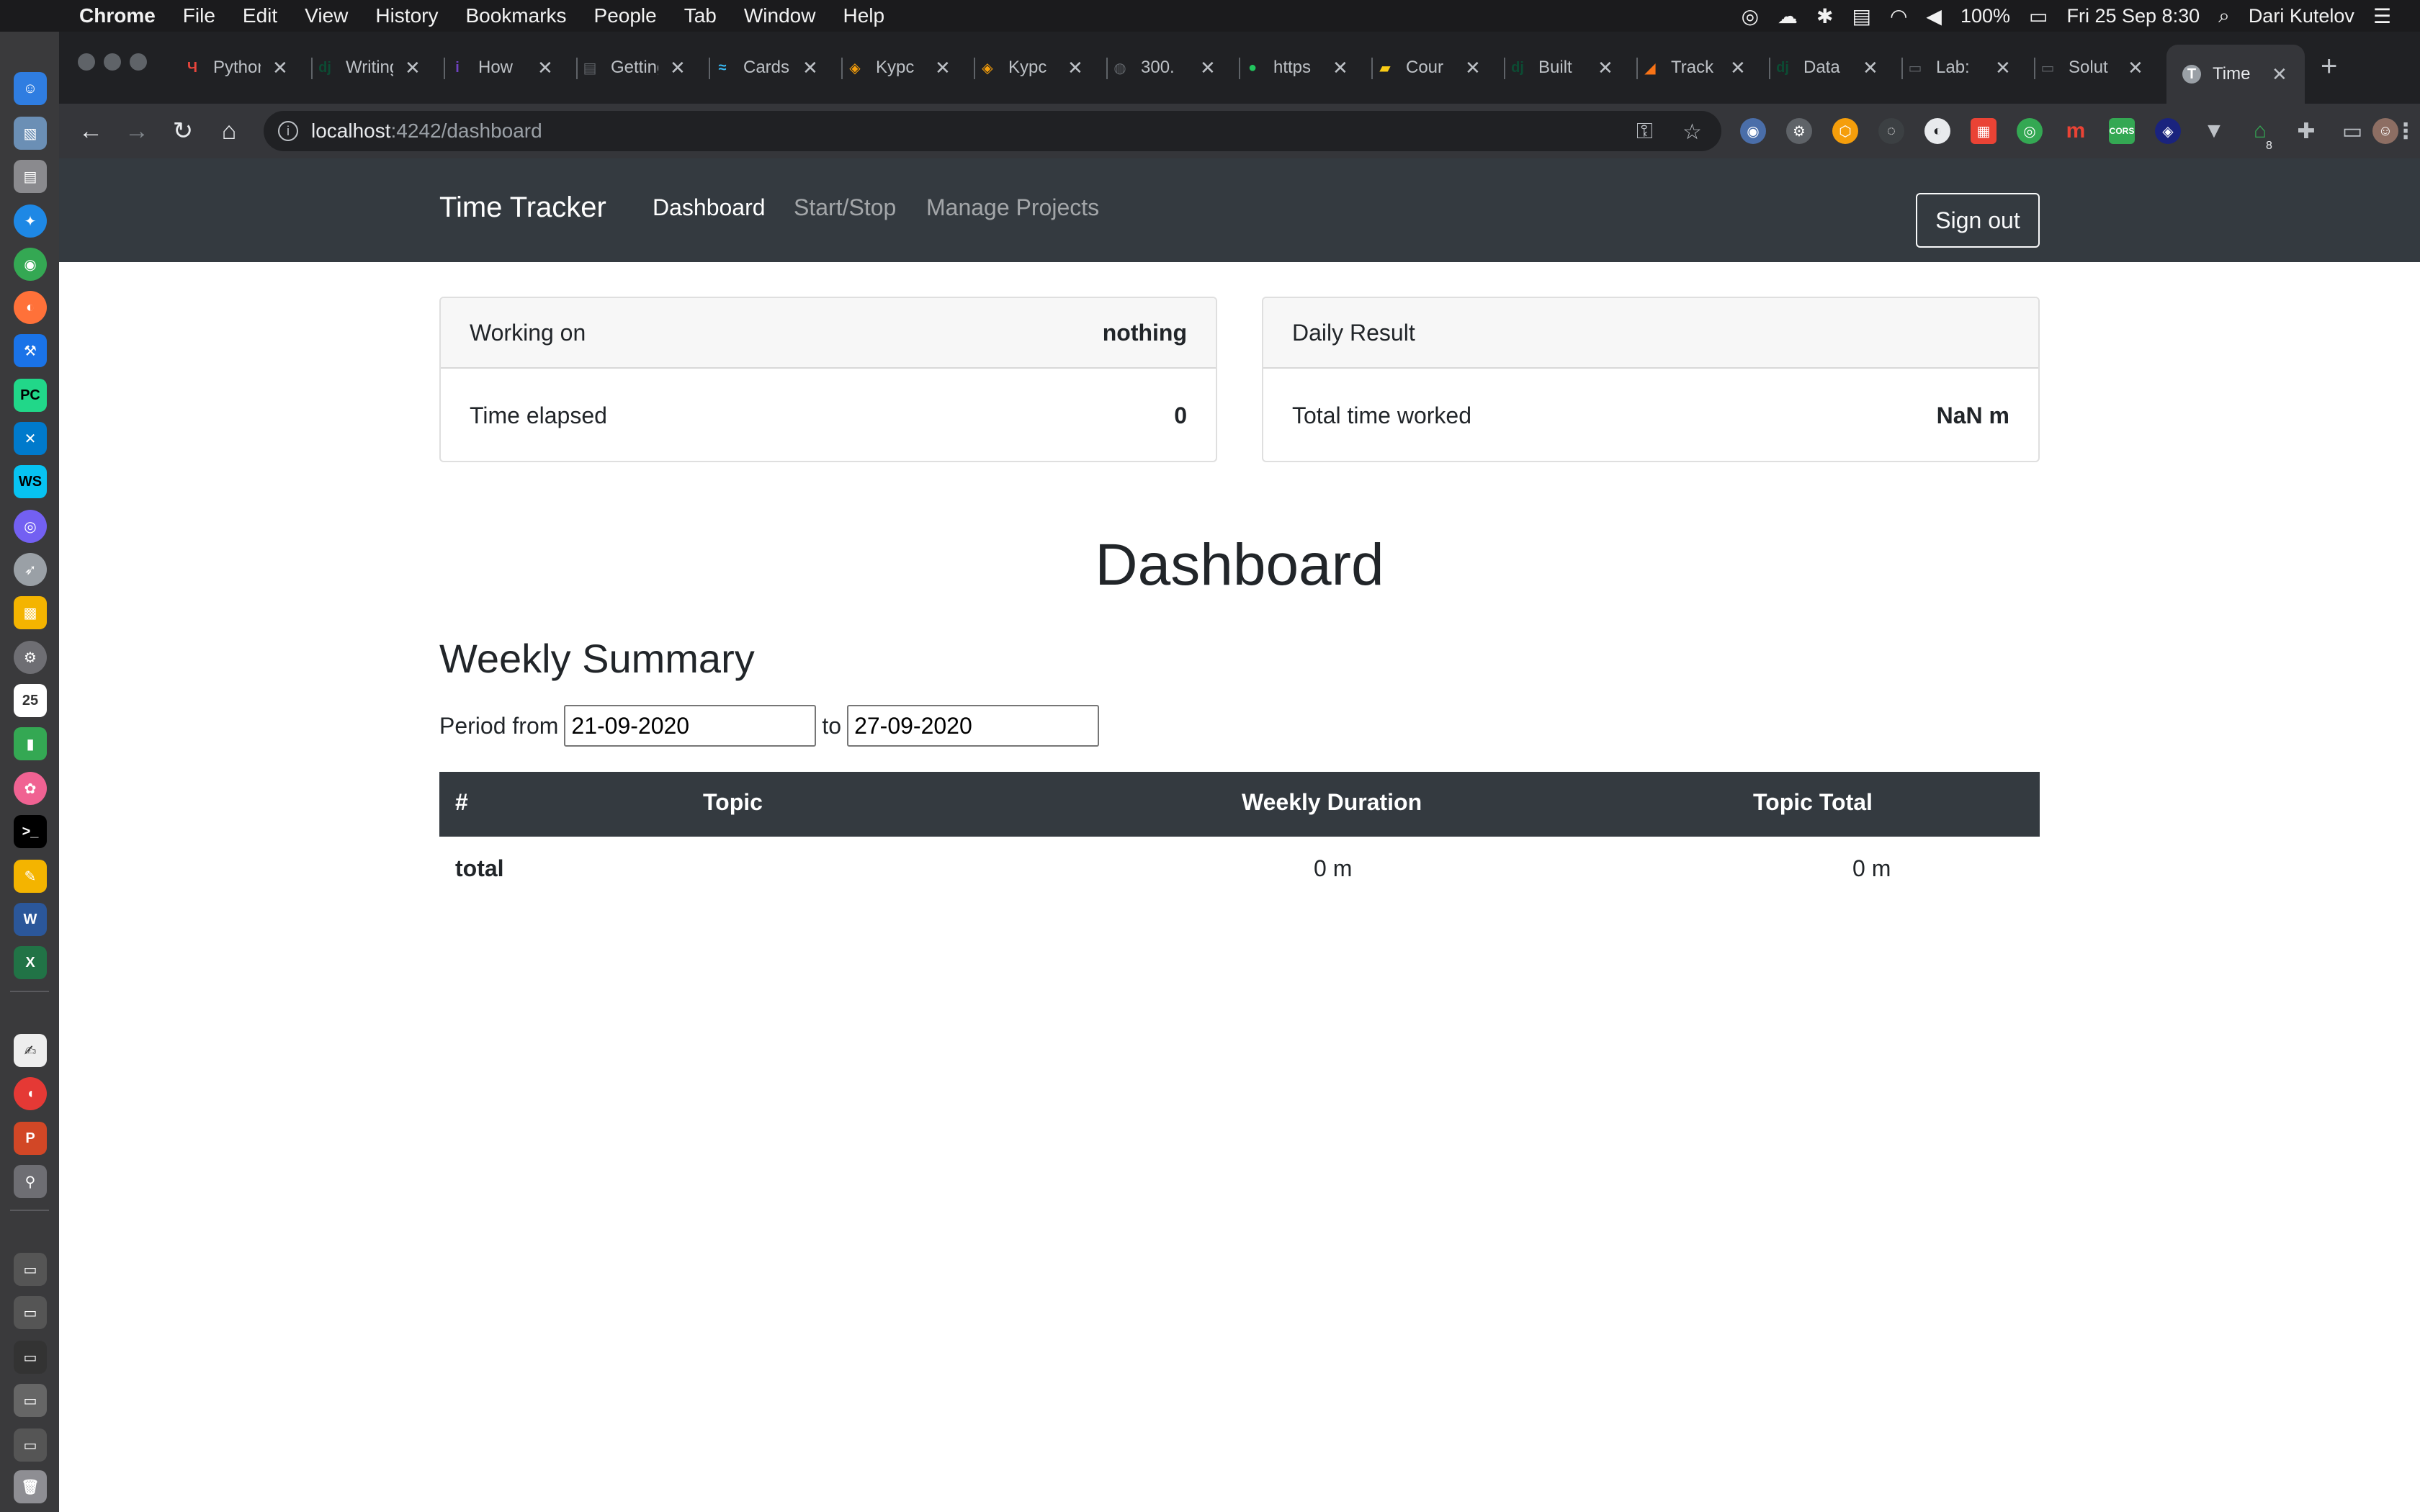 This screenshot has height=1512, width=2420. Describe the element at coordinates (1985, 16) in the screenshot. I see `battery-percentage: 100%` at that location.